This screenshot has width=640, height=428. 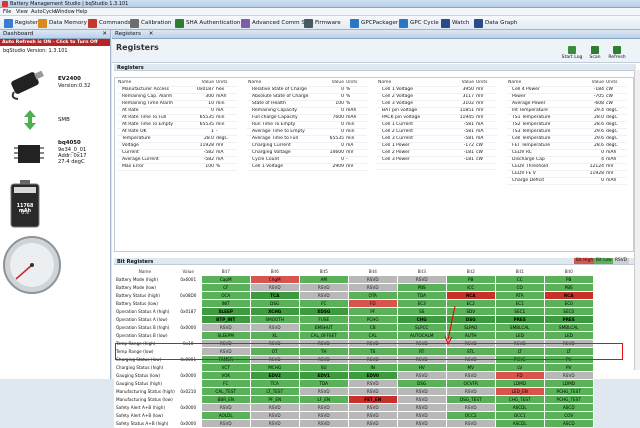 What do you see at coordinates (568, 327) in the screenshot?
I see `bit-cell: SMBLCAL` at bounding box center [568, 327].